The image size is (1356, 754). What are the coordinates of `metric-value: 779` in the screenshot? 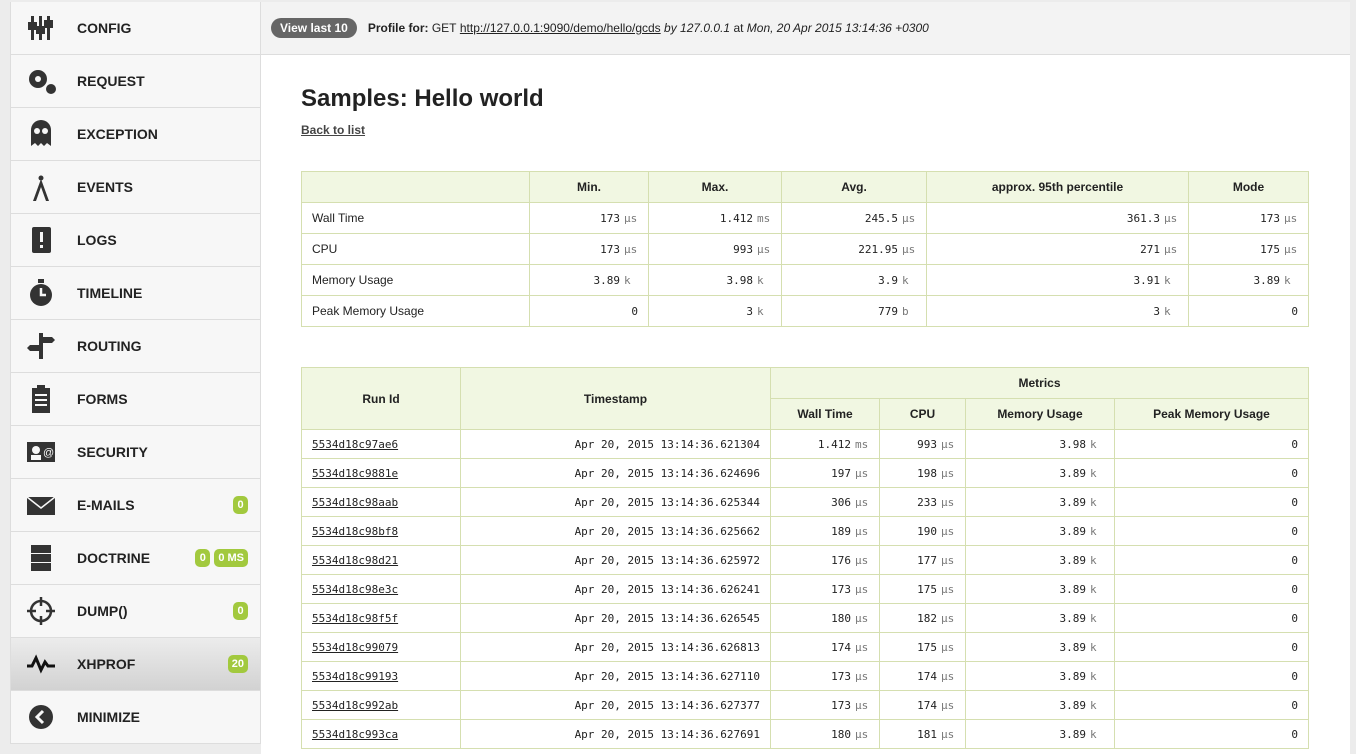 It's located at (888, 311).